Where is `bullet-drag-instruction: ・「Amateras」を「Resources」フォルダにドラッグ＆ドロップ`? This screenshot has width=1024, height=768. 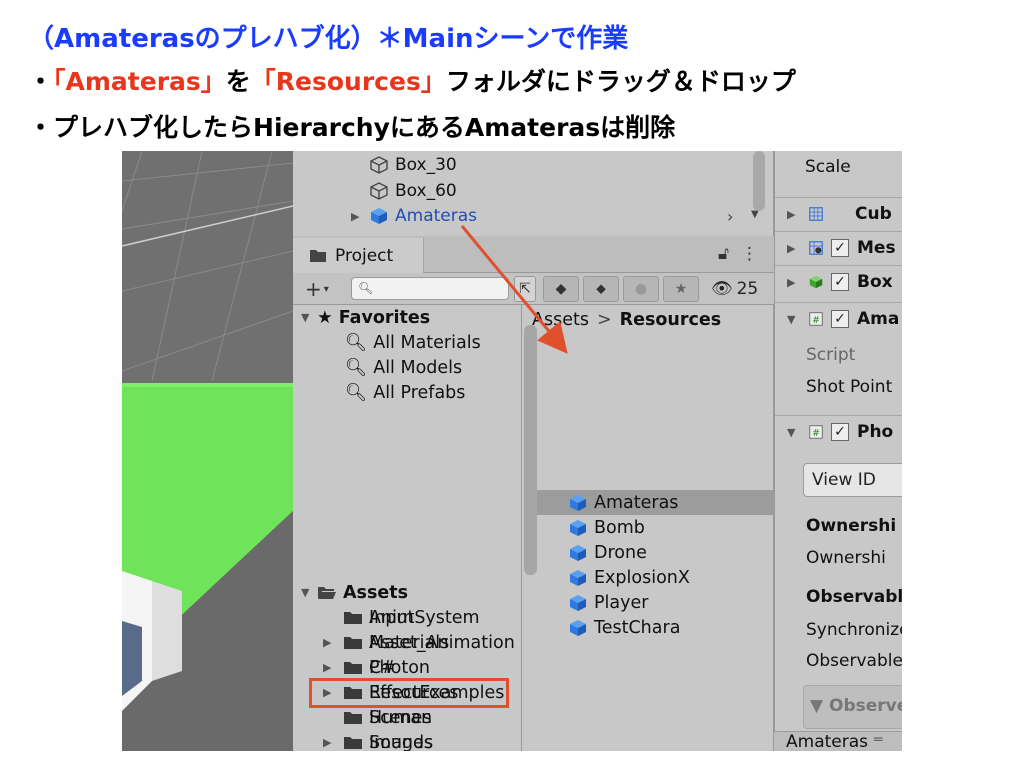
bullet-drag-instruction: ・「Amateras」を「Resources」フォルダにドラッグ＆ドロップ is located at coordinates (412, 80).